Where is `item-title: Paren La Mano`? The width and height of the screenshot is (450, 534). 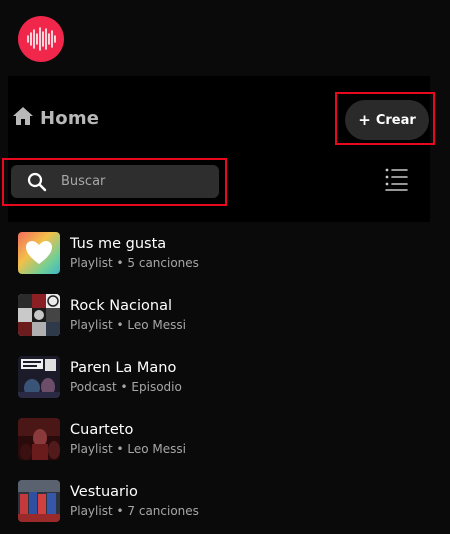
item-title: Paren La Mano is located at coordinates (123, 368).